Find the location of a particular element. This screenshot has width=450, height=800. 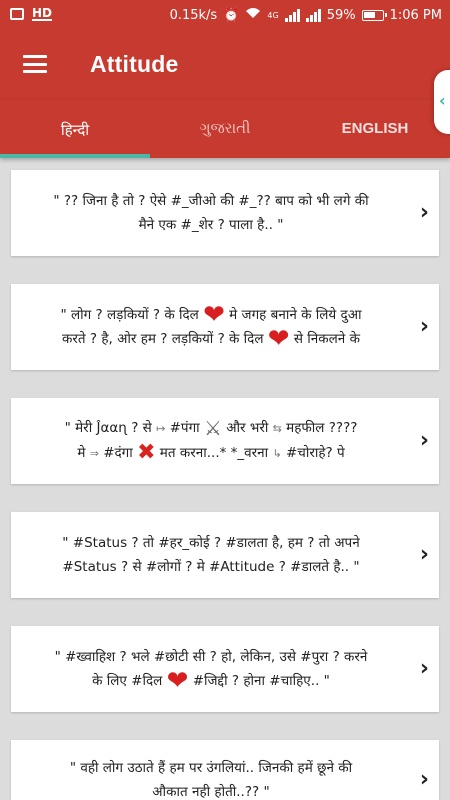

swap-arrows-icon: ⇆ is located at coordinates (277, 428).